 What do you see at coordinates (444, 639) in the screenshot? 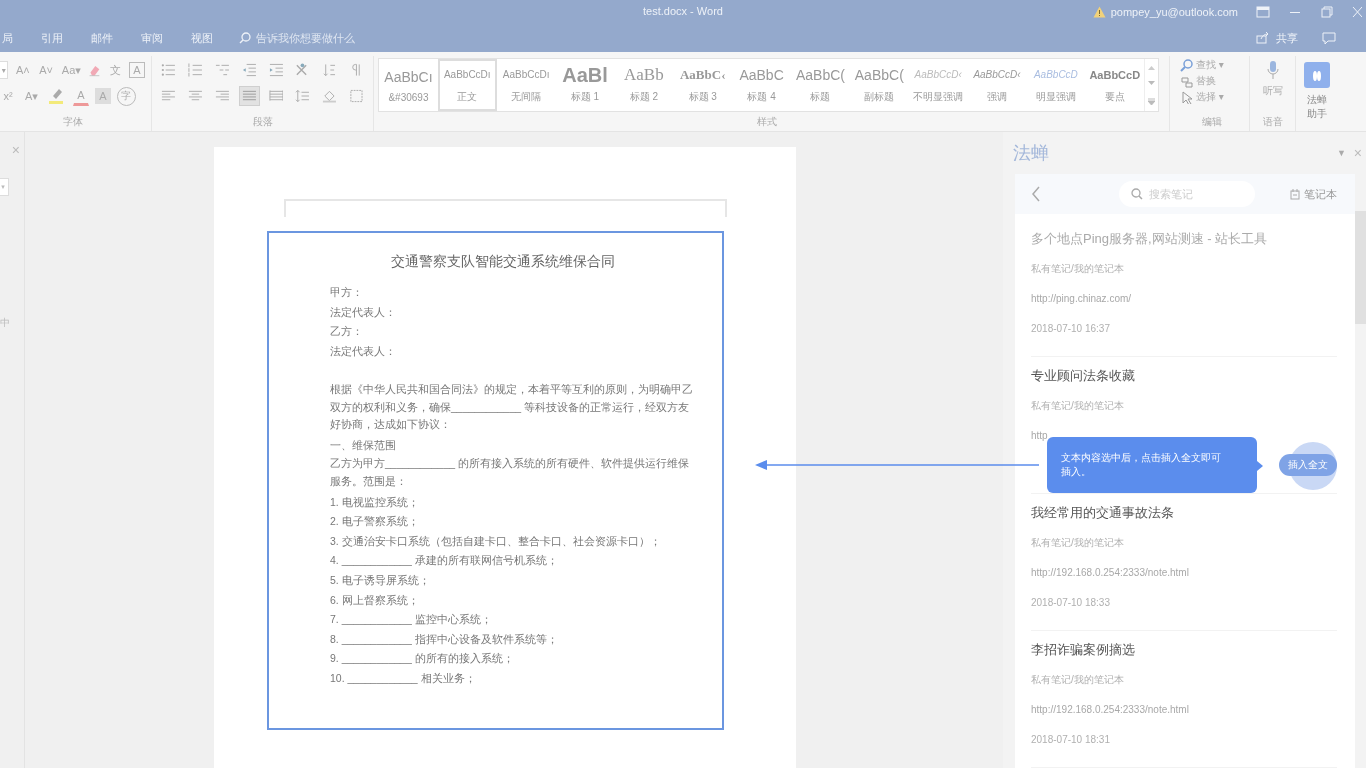
I see `text-line: 8. ____________ 指挥中心设备及软件系统等；` at bounding box center [444, 639].